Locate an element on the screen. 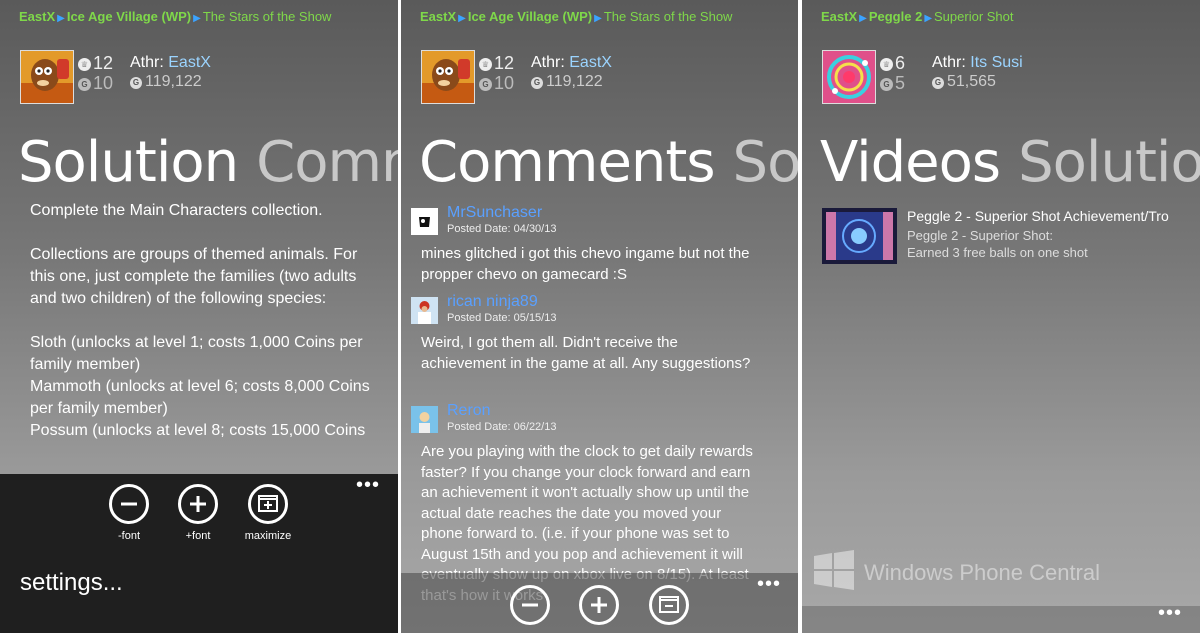  pivot-tab-comments: Comments is located at coordinates (567, 162).